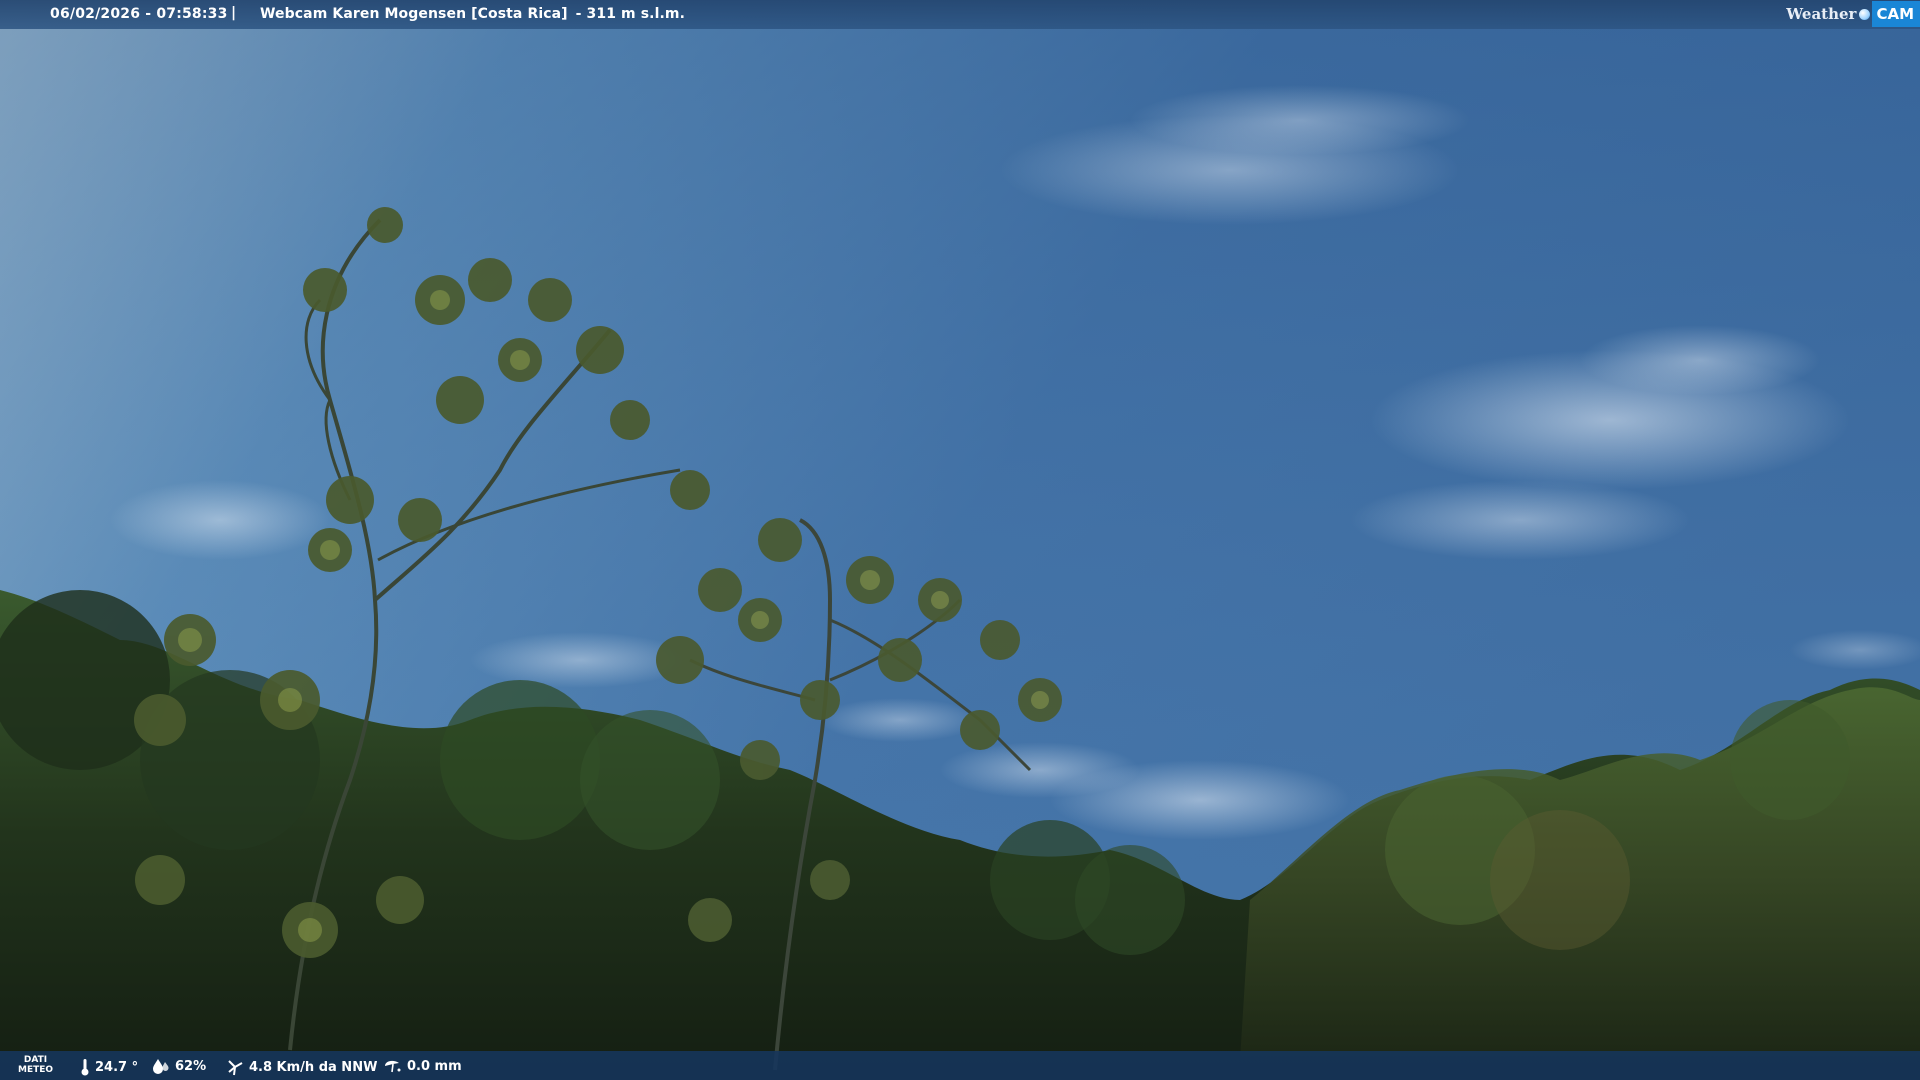 The height and width of the screenshot is (1080, 1920). Describe the element at coordinates (1896, 14) in the screenshot. I see `logo-cam: CAM` at that location.